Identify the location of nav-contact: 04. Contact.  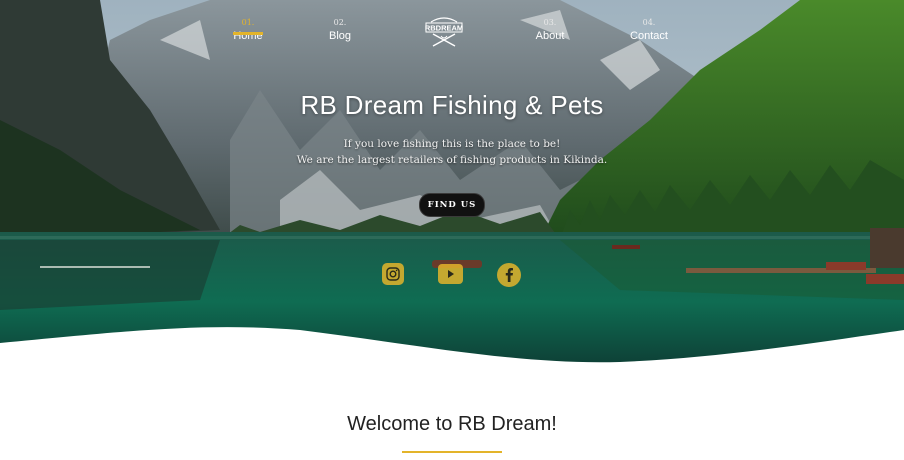
(649, 30).